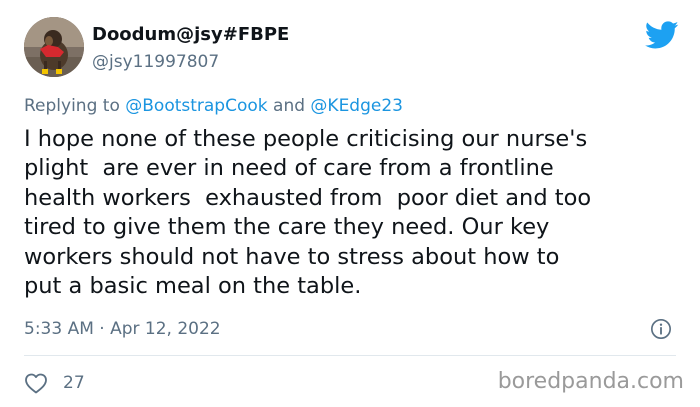  Describe the element at coordinates (190, 35) in the screenshot. I see `display-name: Doodum@jsy#FBPE` at that location.